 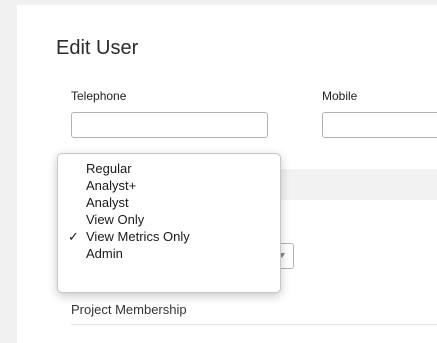 I want to click on menu-item-label: Analyst+, so click(x=111, y=185).